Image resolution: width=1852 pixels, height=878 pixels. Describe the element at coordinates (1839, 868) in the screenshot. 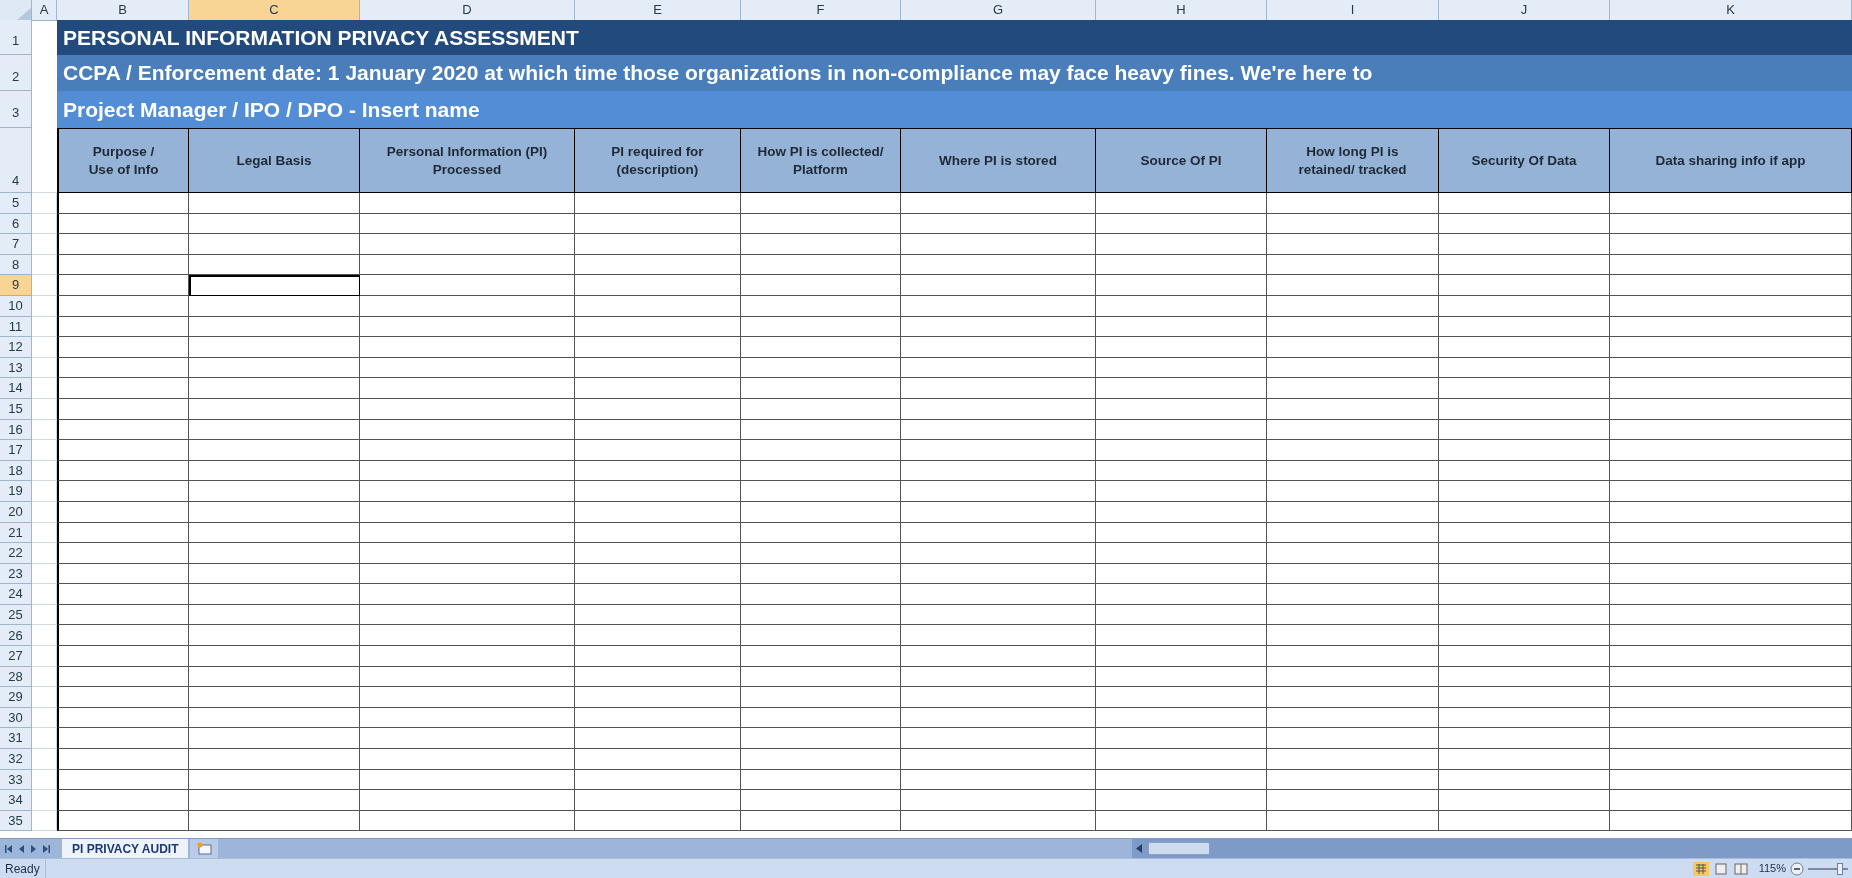

I see `zoom-slider-thumb` at that location.